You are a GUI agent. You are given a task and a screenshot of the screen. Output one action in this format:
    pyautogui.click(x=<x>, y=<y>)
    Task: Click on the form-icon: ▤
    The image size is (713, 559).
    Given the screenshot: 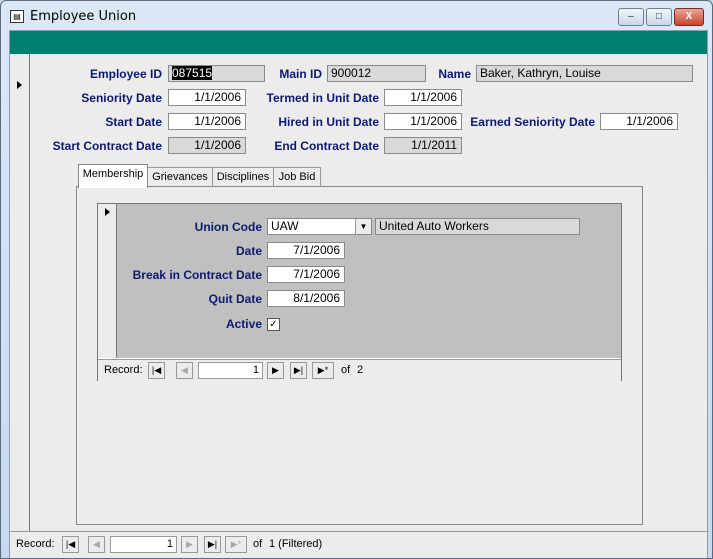 What is the action you would take?
    pyautogui.click(x=17, y=16)
    